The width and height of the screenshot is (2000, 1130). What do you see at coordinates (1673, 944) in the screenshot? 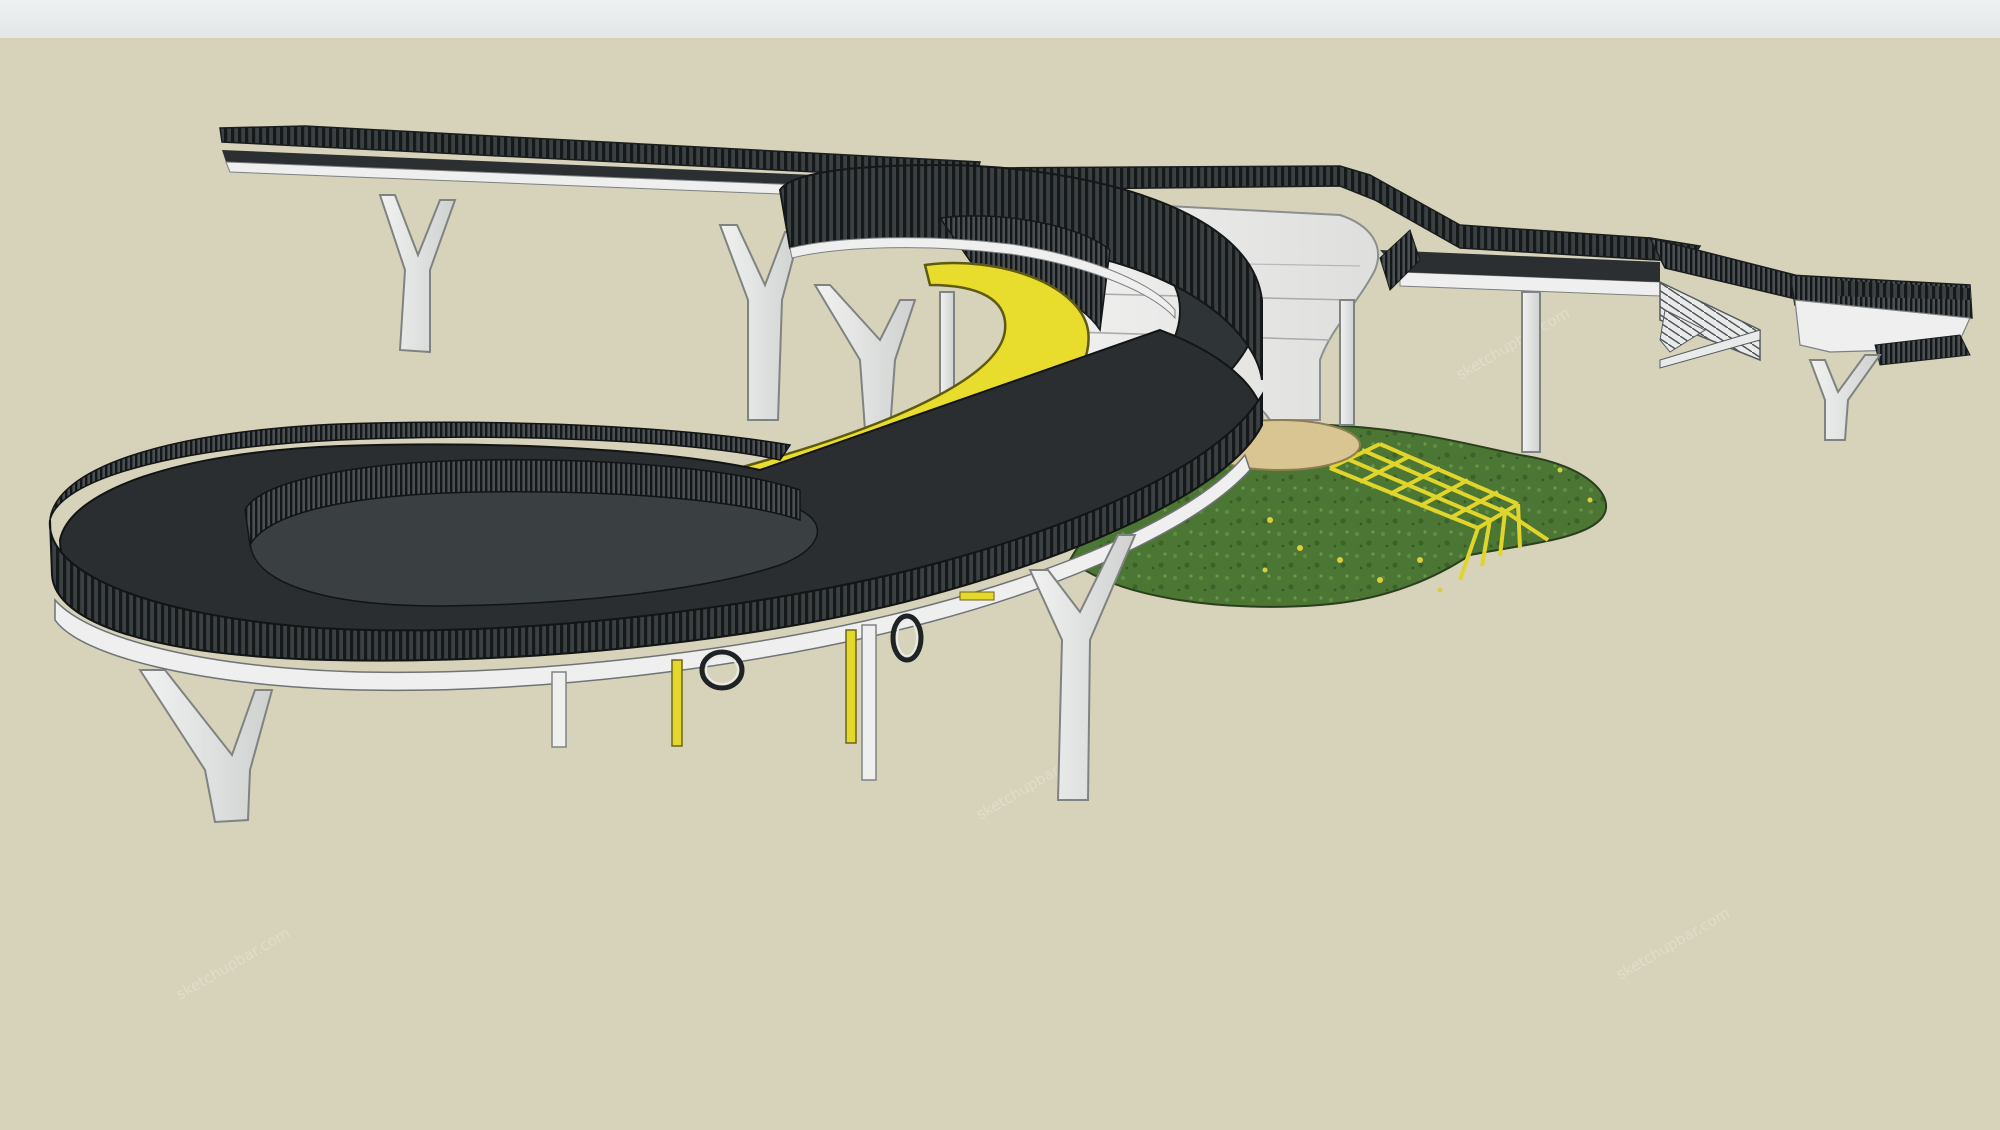
I see `watermark-text-4: sketchupbar.com` at bounding box center [1673, 944].